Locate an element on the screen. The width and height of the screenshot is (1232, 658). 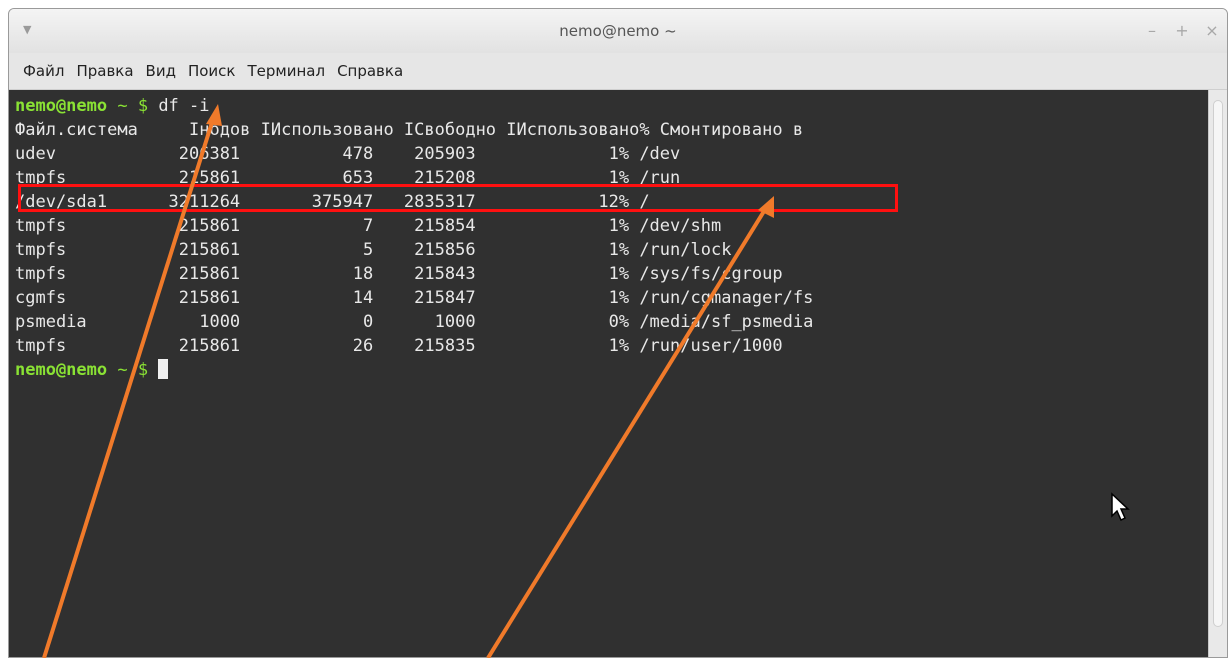
title-bar: ▼ nemo@nemo ~ – + × is located at coordinates (618, 31).